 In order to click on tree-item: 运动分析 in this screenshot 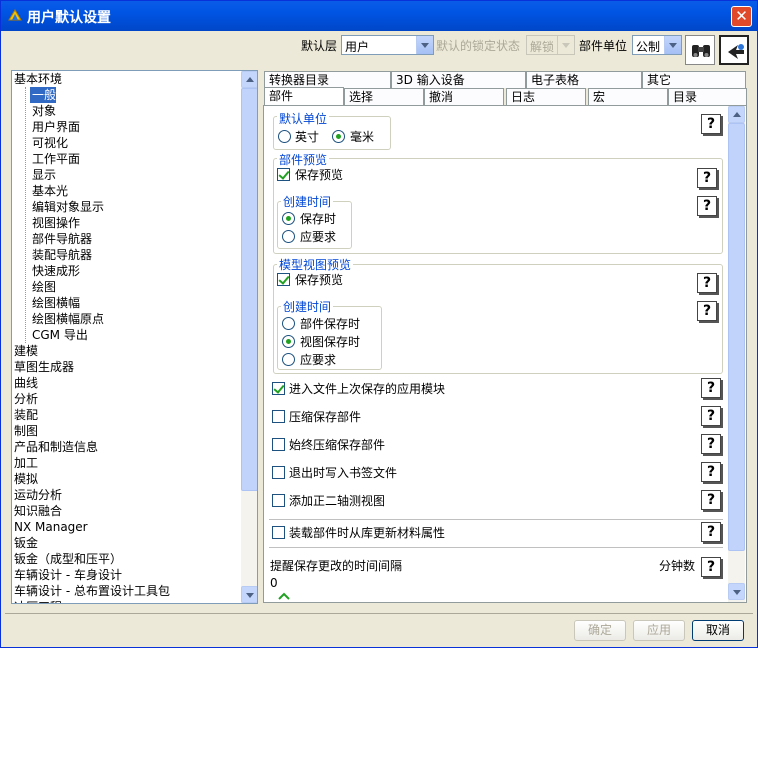, I will do `click(38, 495)`.